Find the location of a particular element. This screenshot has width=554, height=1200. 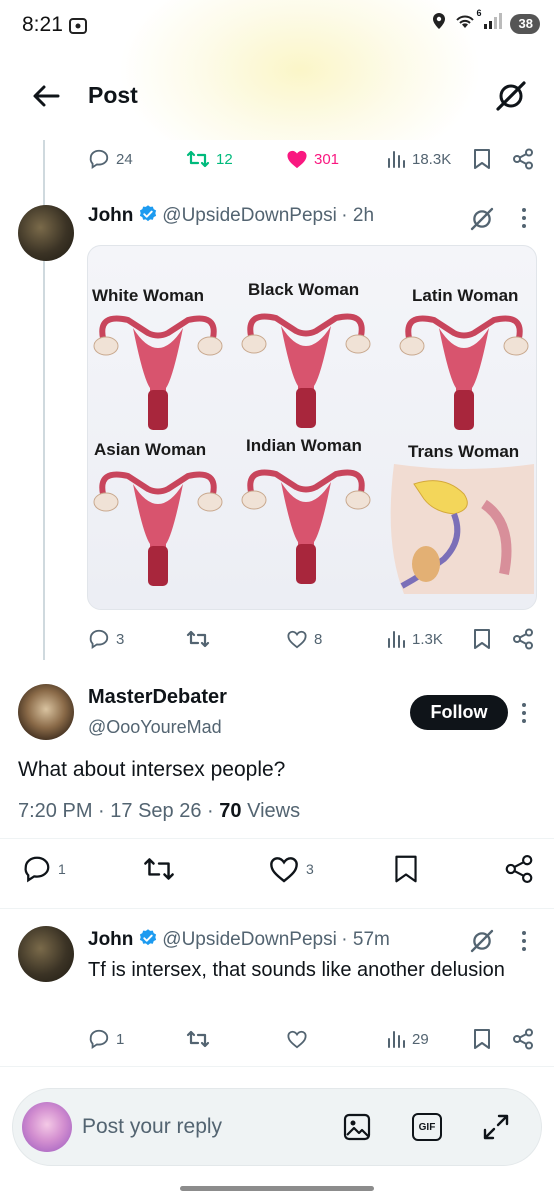

views-button: 29 is located at coordinates (407, 1039).